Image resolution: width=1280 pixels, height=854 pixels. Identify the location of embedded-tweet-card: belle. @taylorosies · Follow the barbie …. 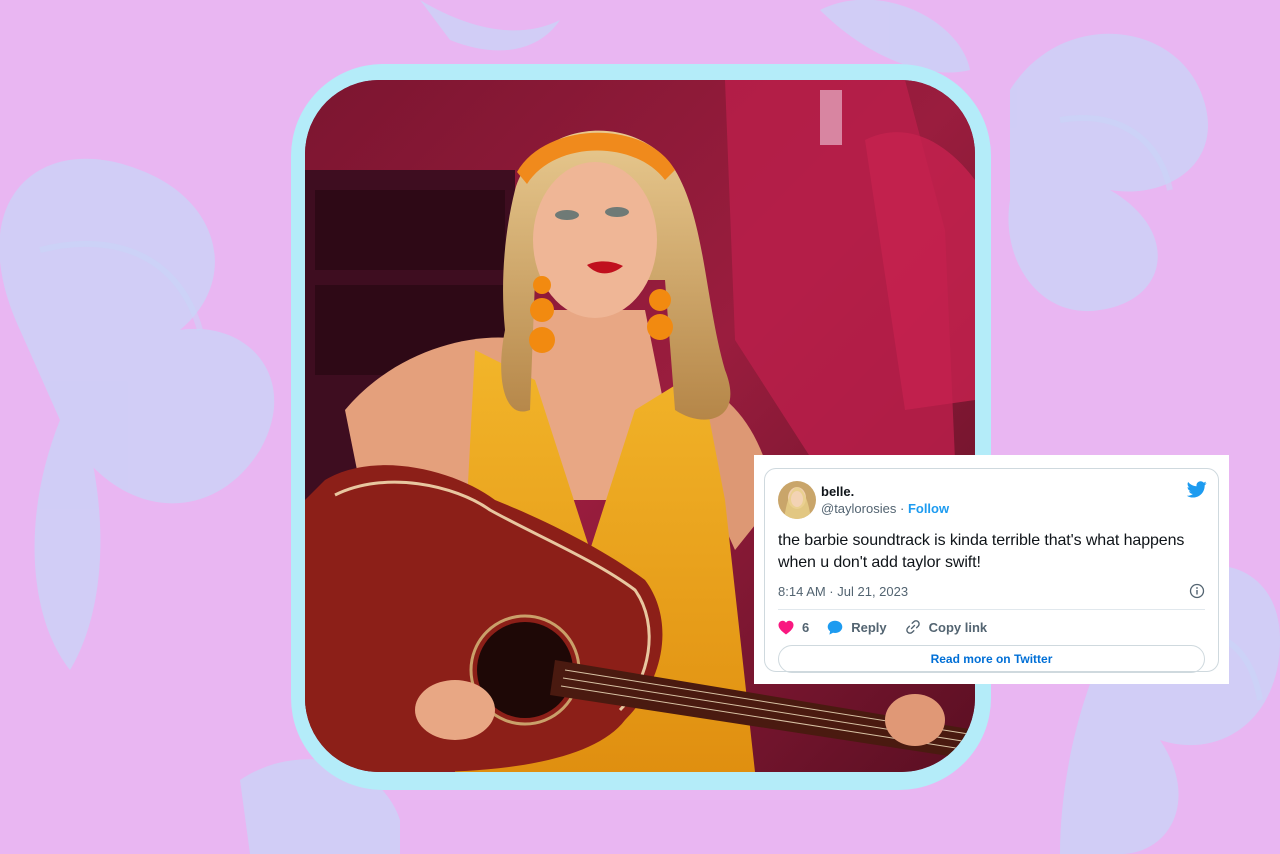
(991, 569).